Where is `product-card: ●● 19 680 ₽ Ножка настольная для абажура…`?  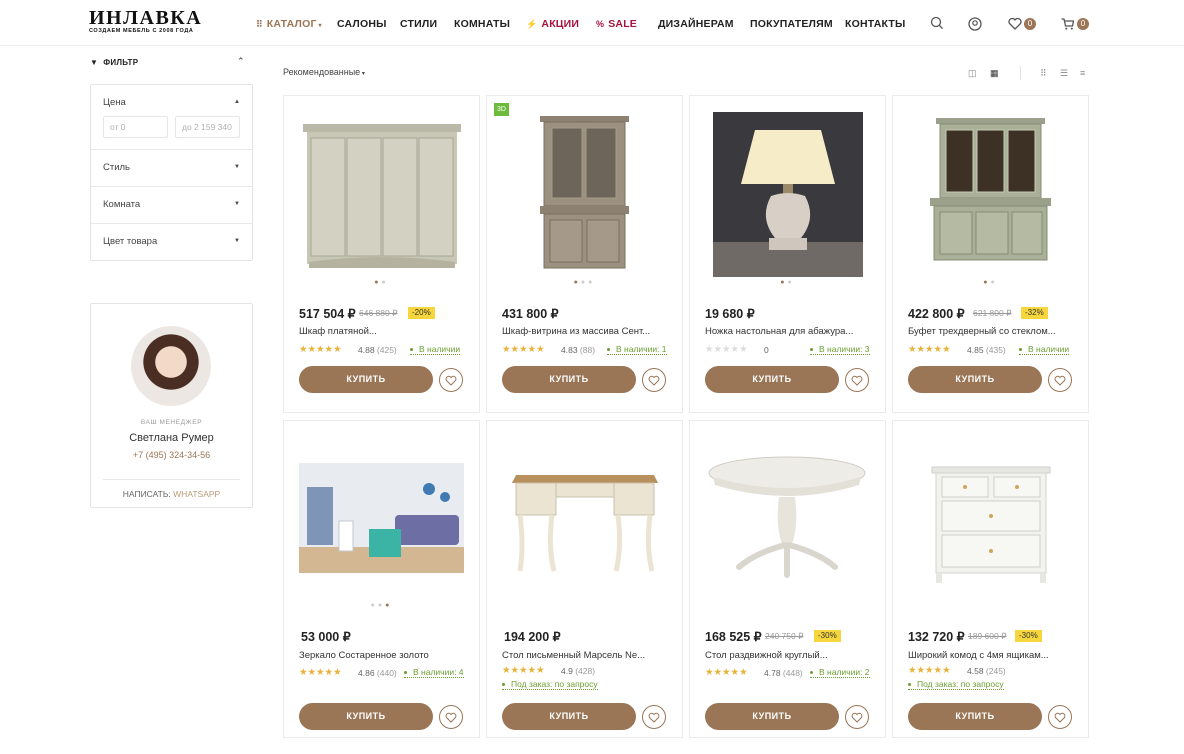 product-card: ●● 19 680 ₽ Ножка настольная для абажура… is located at coordinates (787, 254).